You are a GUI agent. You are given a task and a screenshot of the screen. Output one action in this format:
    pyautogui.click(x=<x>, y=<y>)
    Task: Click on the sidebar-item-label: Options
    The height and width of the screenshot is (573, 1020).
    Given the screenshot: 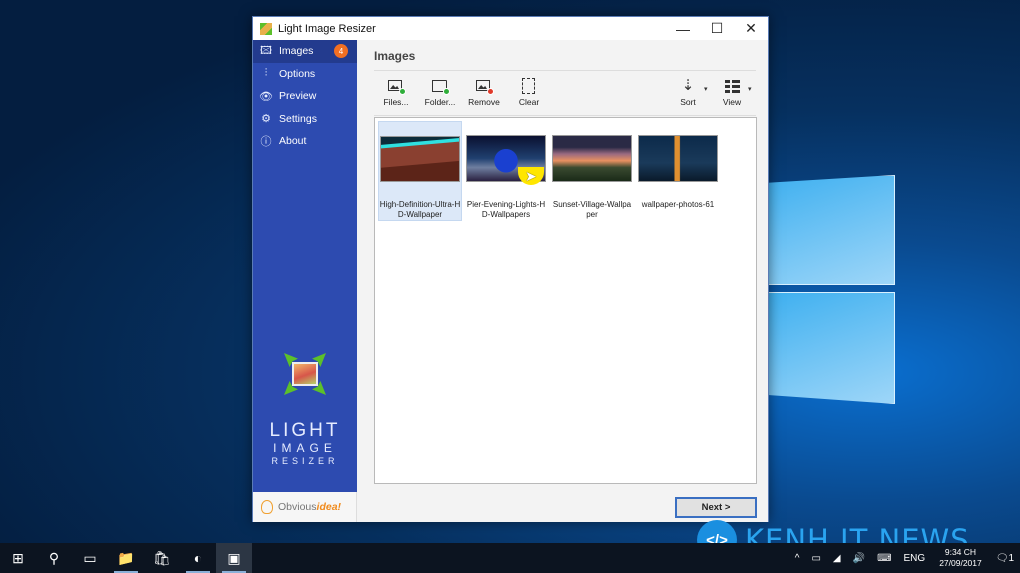 What is the action you would take?
    pyautogui.click(x=297, y=73)
    